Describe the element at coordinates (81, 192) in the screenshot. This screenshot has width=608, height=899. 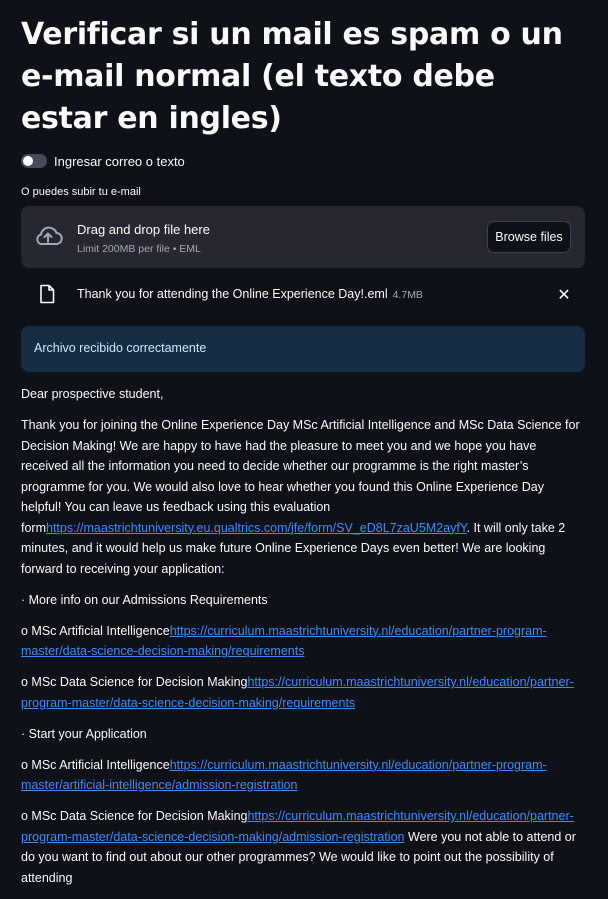
I see `uploader-label: O puedes subir tu e-mail` at that location.